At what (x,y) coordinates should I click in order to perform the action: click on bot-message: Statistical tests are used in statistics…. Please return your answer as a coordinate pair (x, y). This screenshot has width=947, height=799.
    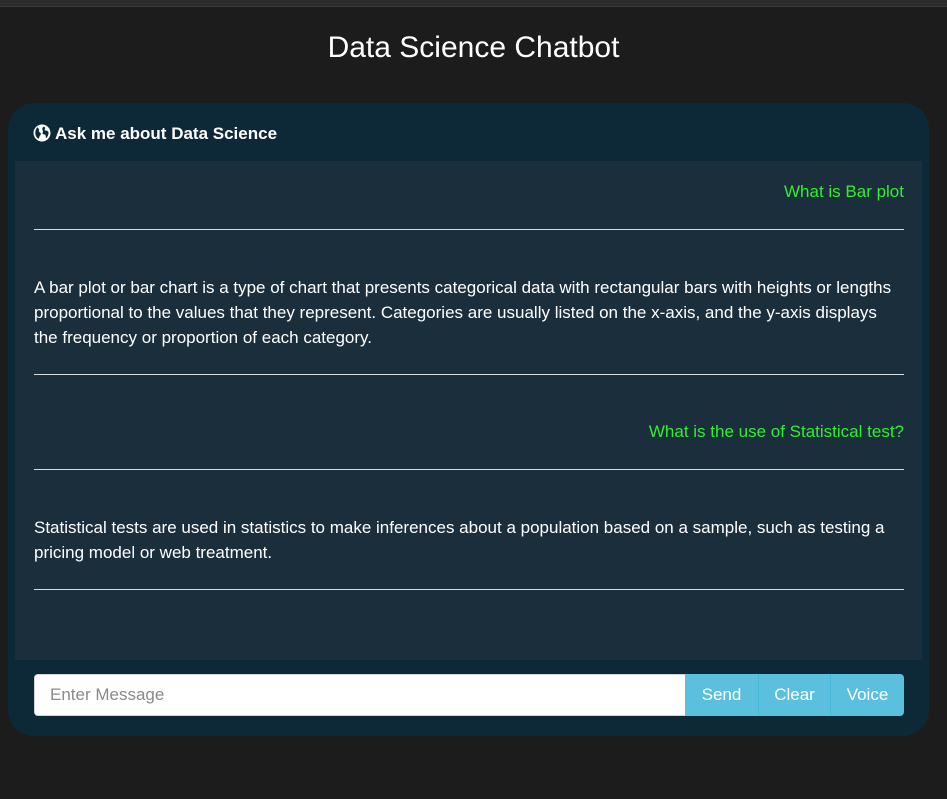
    Looking at the image, I should click on (459, 540).